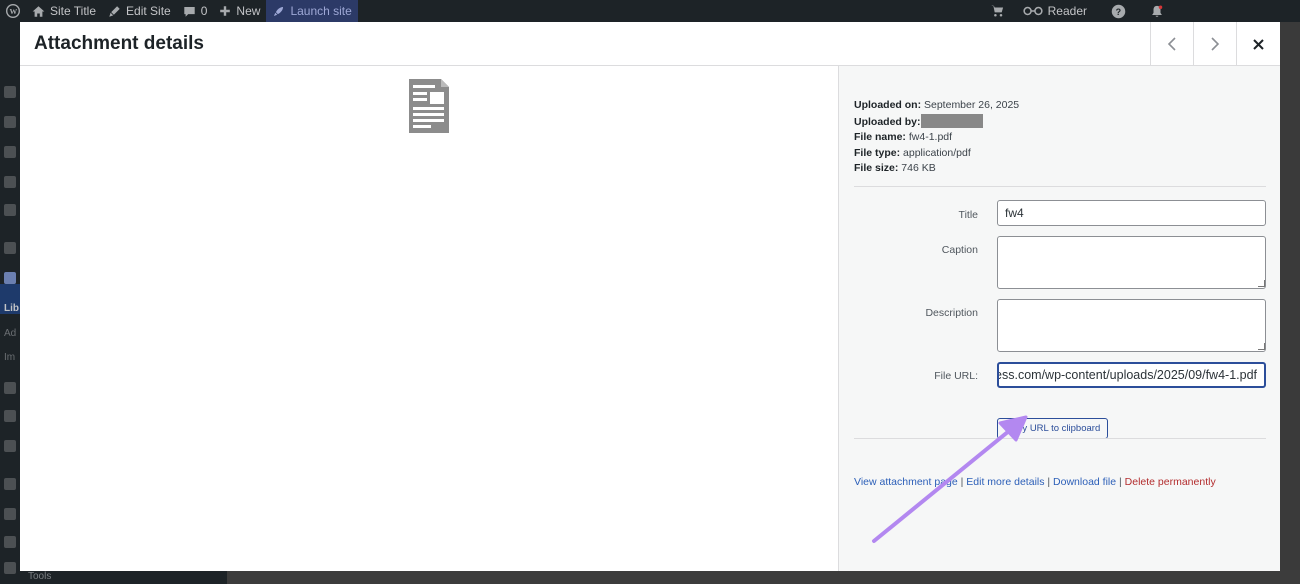 The height and width of the screenshot is (584, 1300). I want to click on background-page-strip, so click(660, 577).